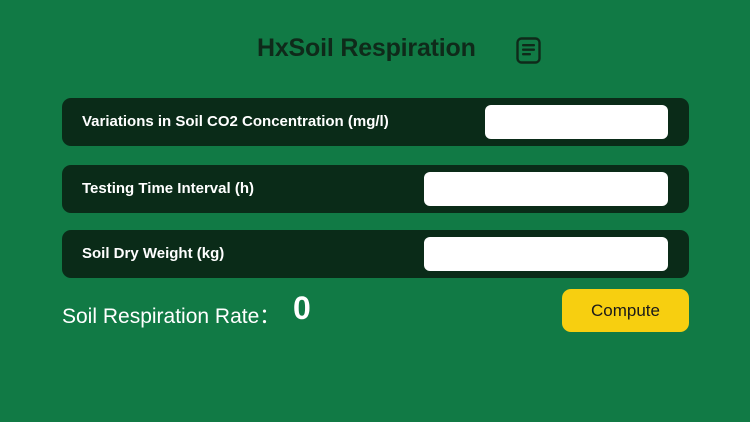 The height and width of the screenshot is (422, 750). What do you see at coordinates (168, 188) in the screenshot?
I see `time-interval-label: Testing Time Interval (h)` at bounding box center [168, 188].